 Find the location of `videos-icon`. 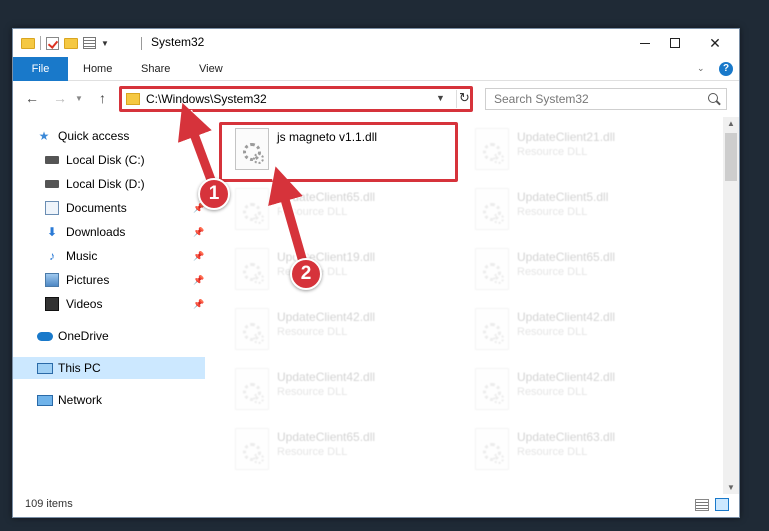

videos-icon is located at coordinates (52, 304).